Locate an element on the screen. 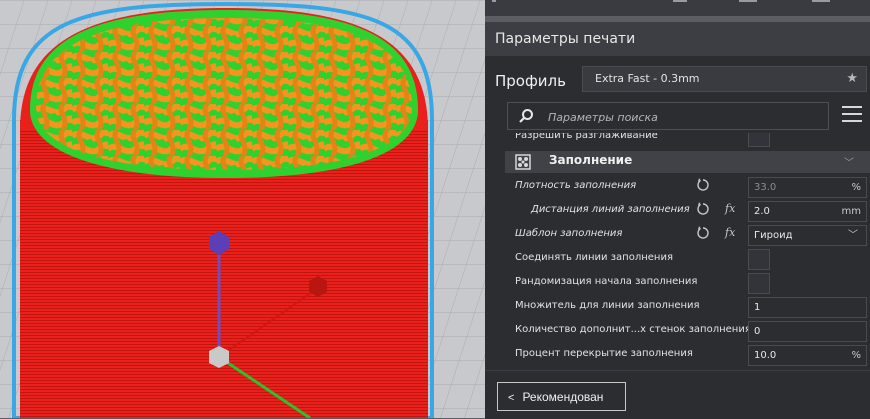 The image size is (870, 419). panel-footer: < Рекомендован is located at coordinates (677, 394).